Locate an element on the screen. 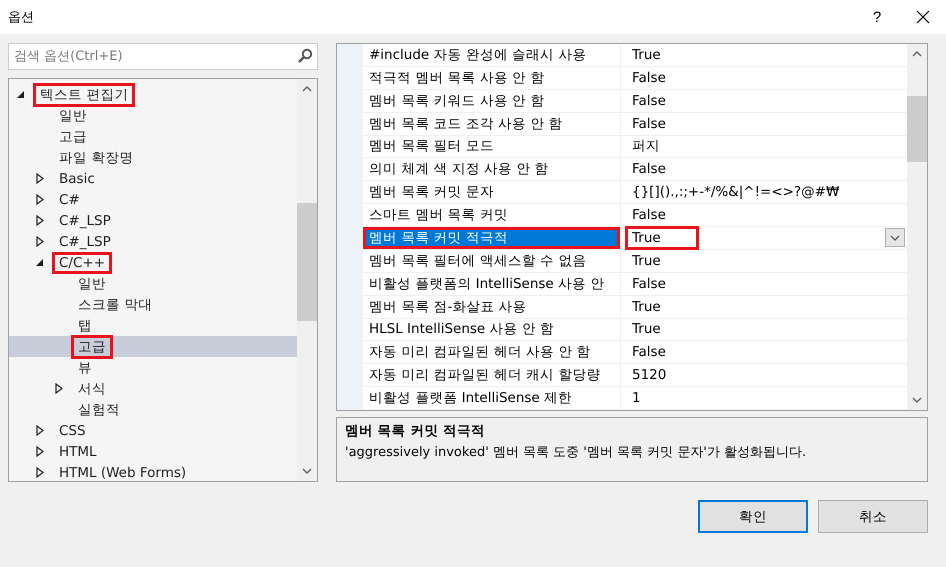 The height and width of the screenshot is (567, 946). tree-item: HTML is located at coordinates (153, 451).